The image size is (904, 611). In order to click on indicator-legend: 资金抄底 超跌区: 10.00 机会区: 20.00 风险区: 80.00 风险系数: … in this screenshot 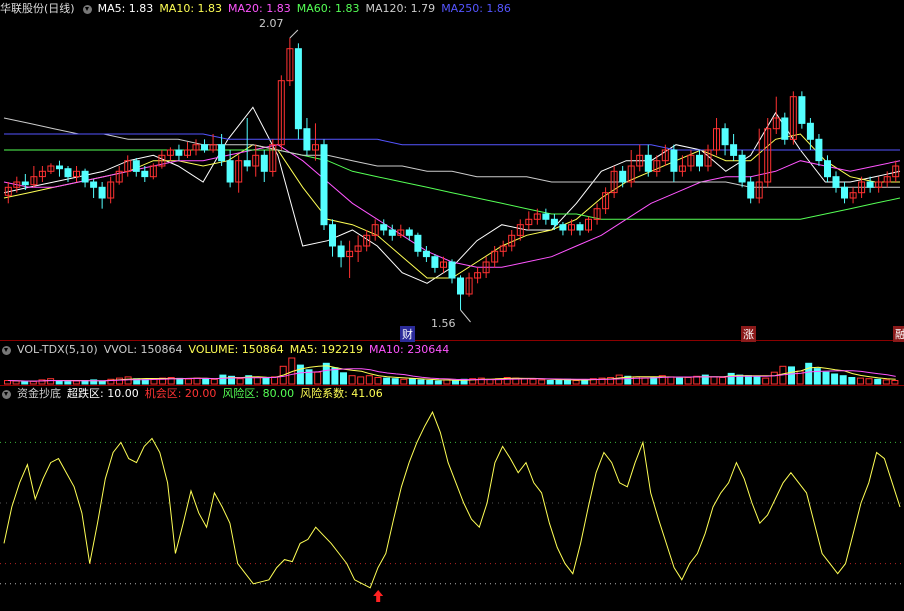, I will do `click(203, 393)`.